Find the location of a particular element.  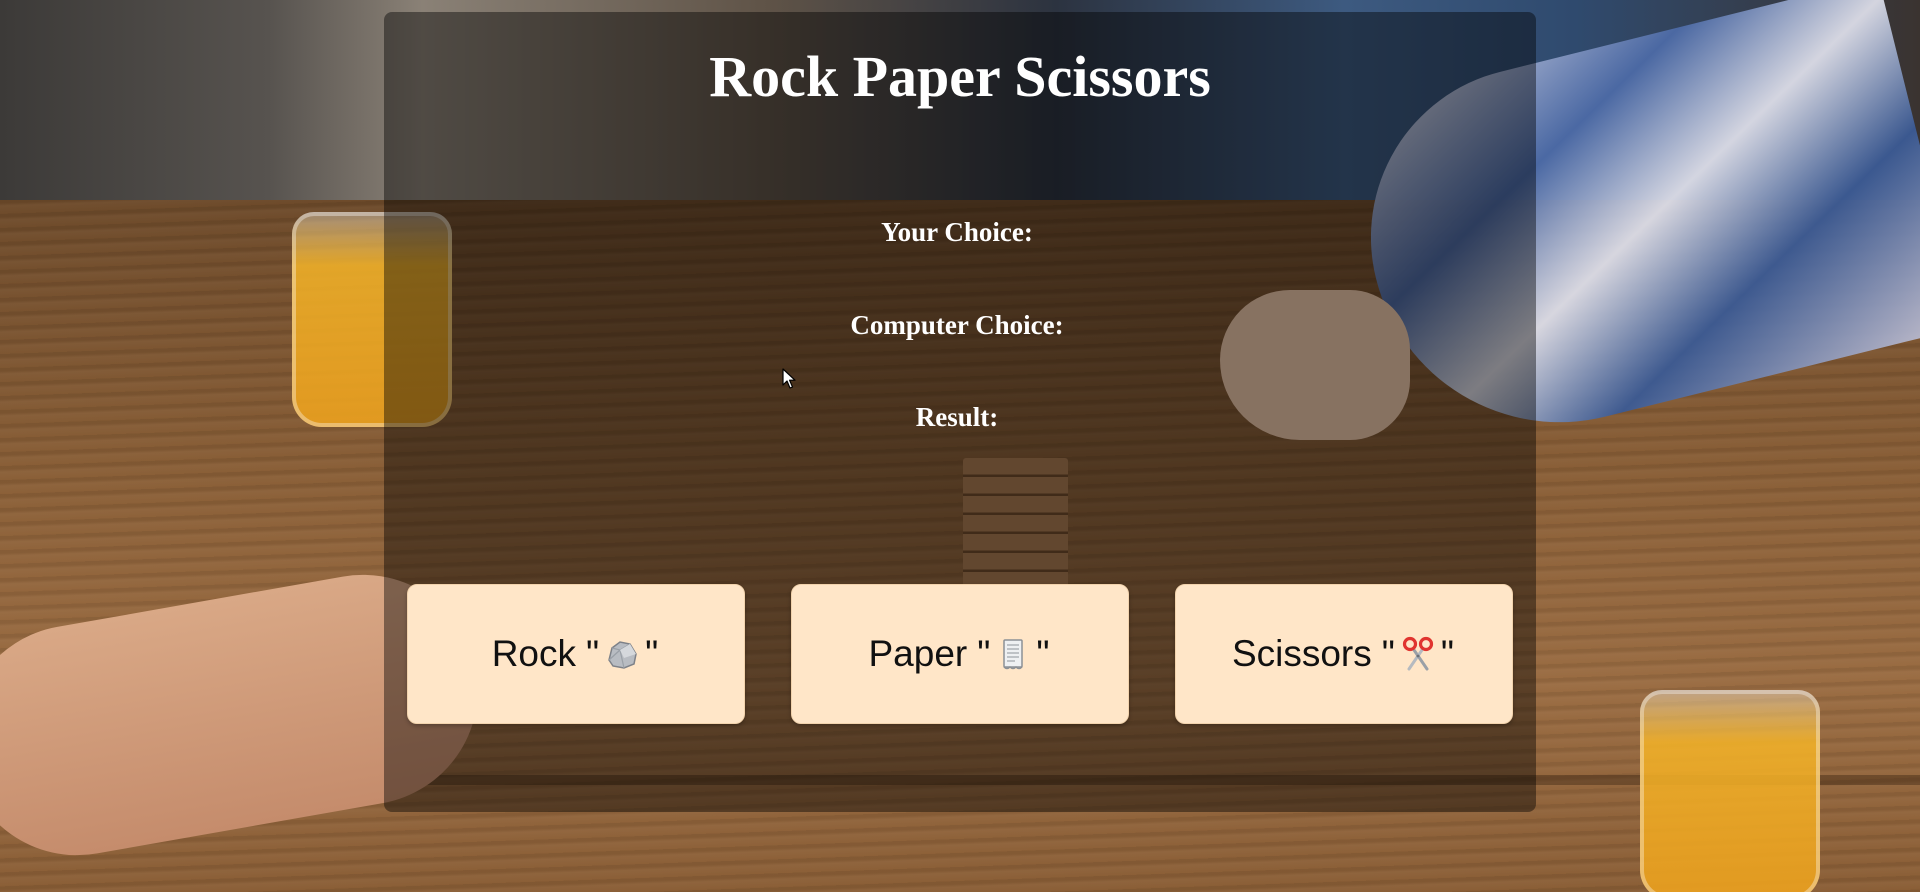

mouse-cursor-icon is located at coordinates (789, 378).